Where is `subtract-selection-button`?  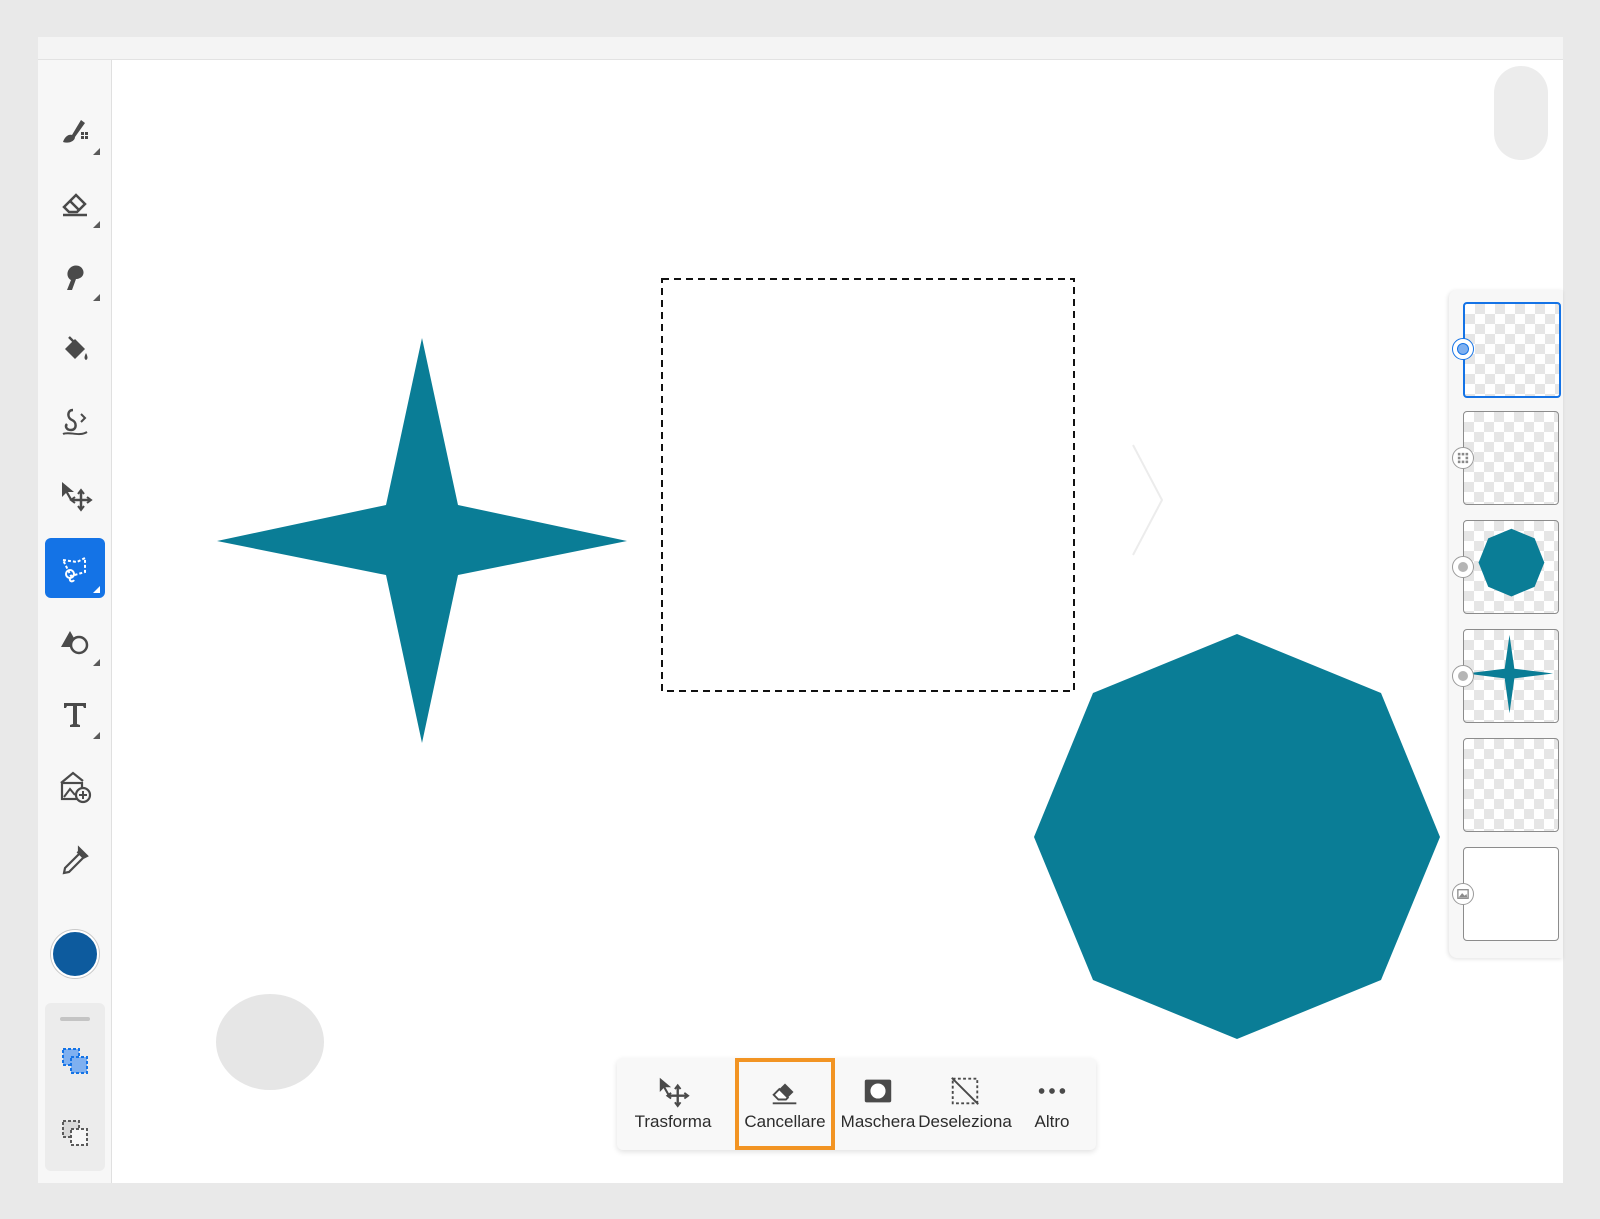
subtract-selection-button is located at coordinates (75, 1133).